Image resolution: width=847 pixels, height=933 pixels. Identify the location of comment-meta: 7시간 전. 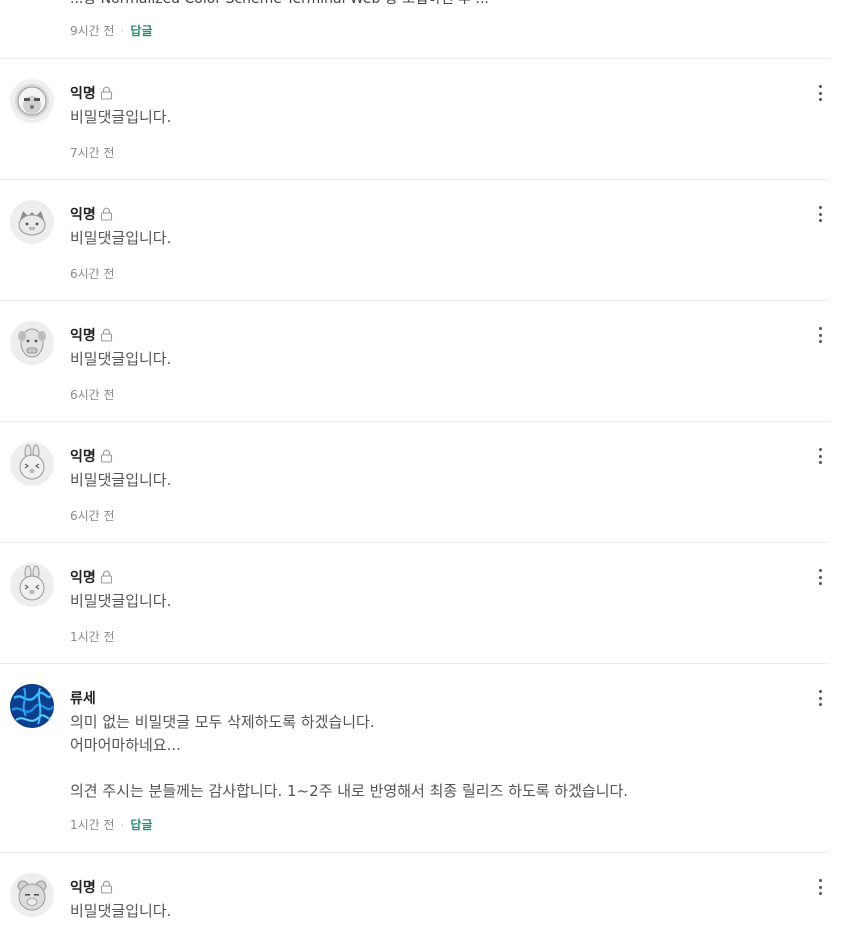
(92, 152).